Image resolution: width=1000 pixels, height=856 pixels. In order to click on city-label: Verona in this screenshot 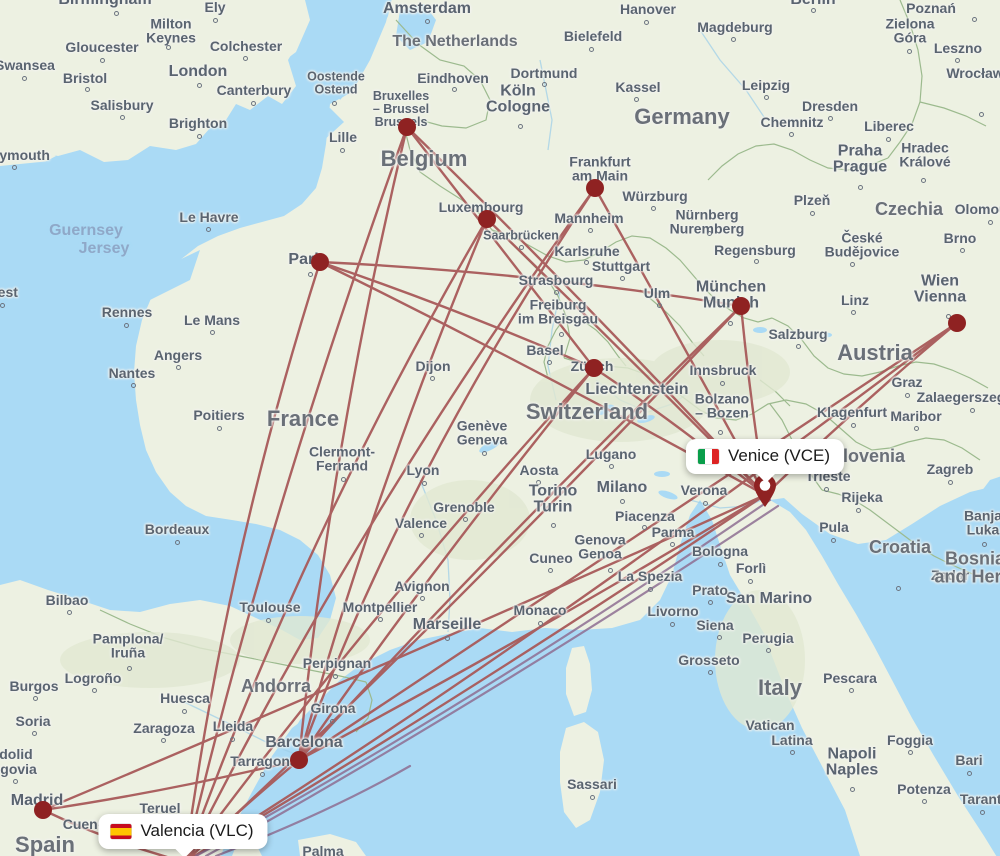, I will do `click(704, 489)`.